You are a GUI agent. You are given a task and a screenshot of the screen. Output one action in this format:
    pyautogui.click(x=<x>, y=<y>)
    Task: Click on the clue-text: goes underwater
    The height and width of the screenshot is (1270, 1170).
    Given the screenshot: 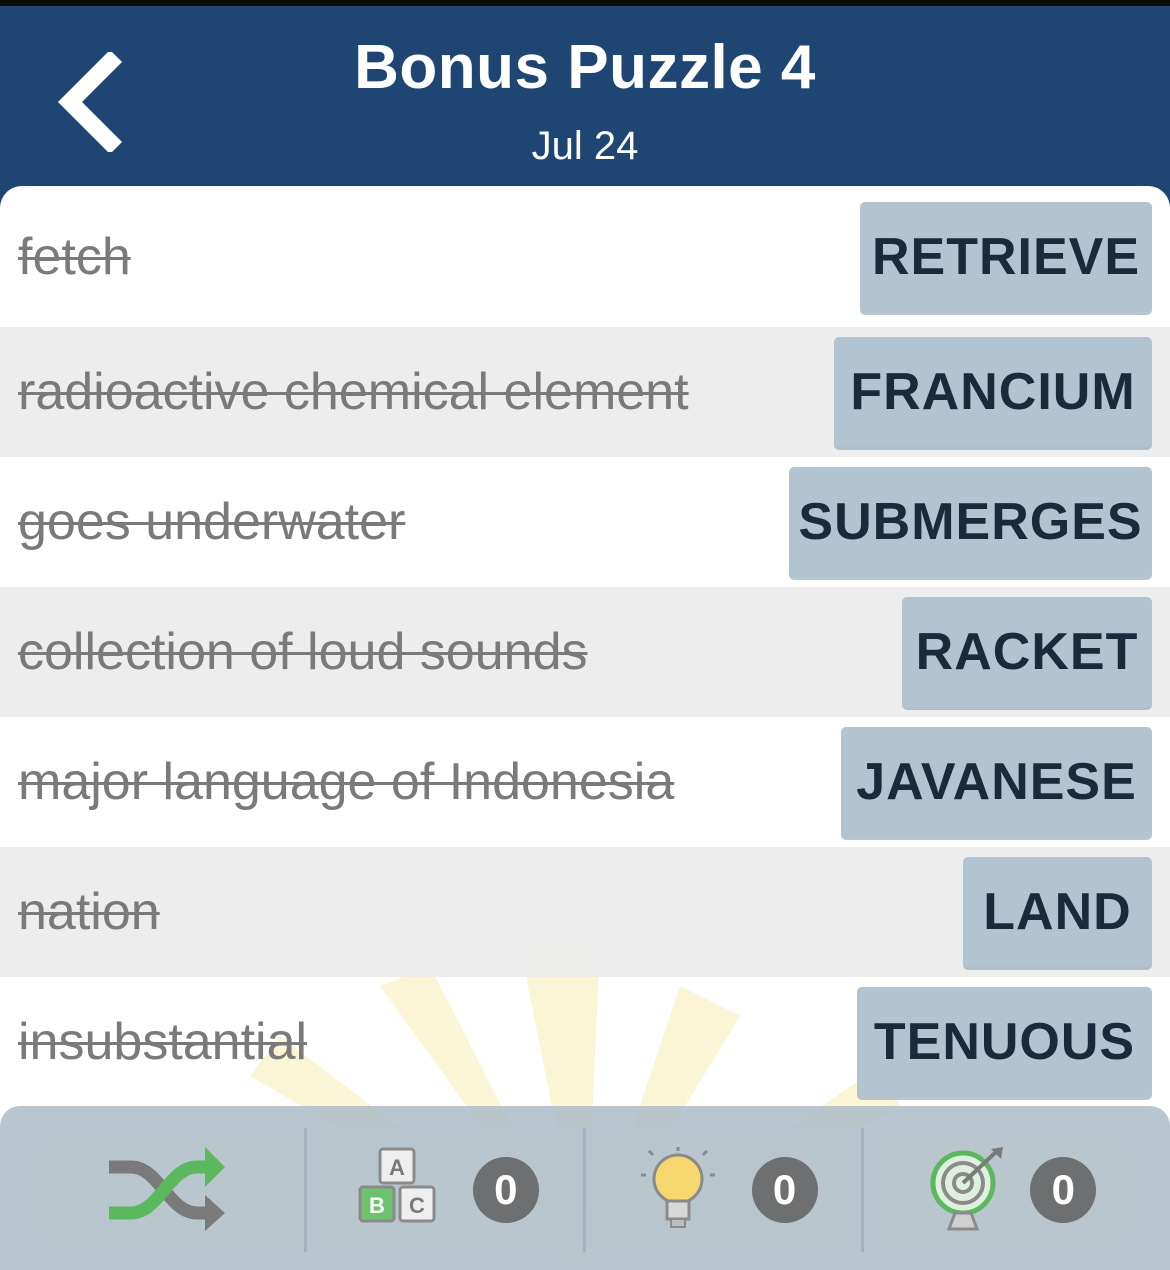 What is the action you would take?
    pyautogui.click(x=212, y=522)
    